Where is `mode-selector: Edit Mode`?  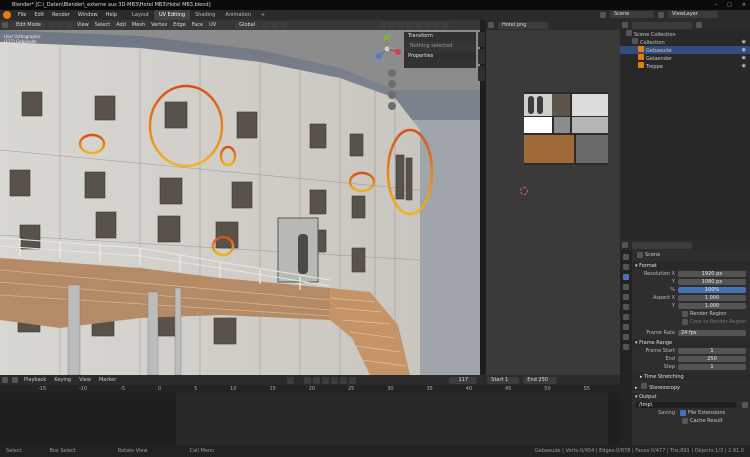 mode-selector: Edit Mode is located at coordinates (28, 25).